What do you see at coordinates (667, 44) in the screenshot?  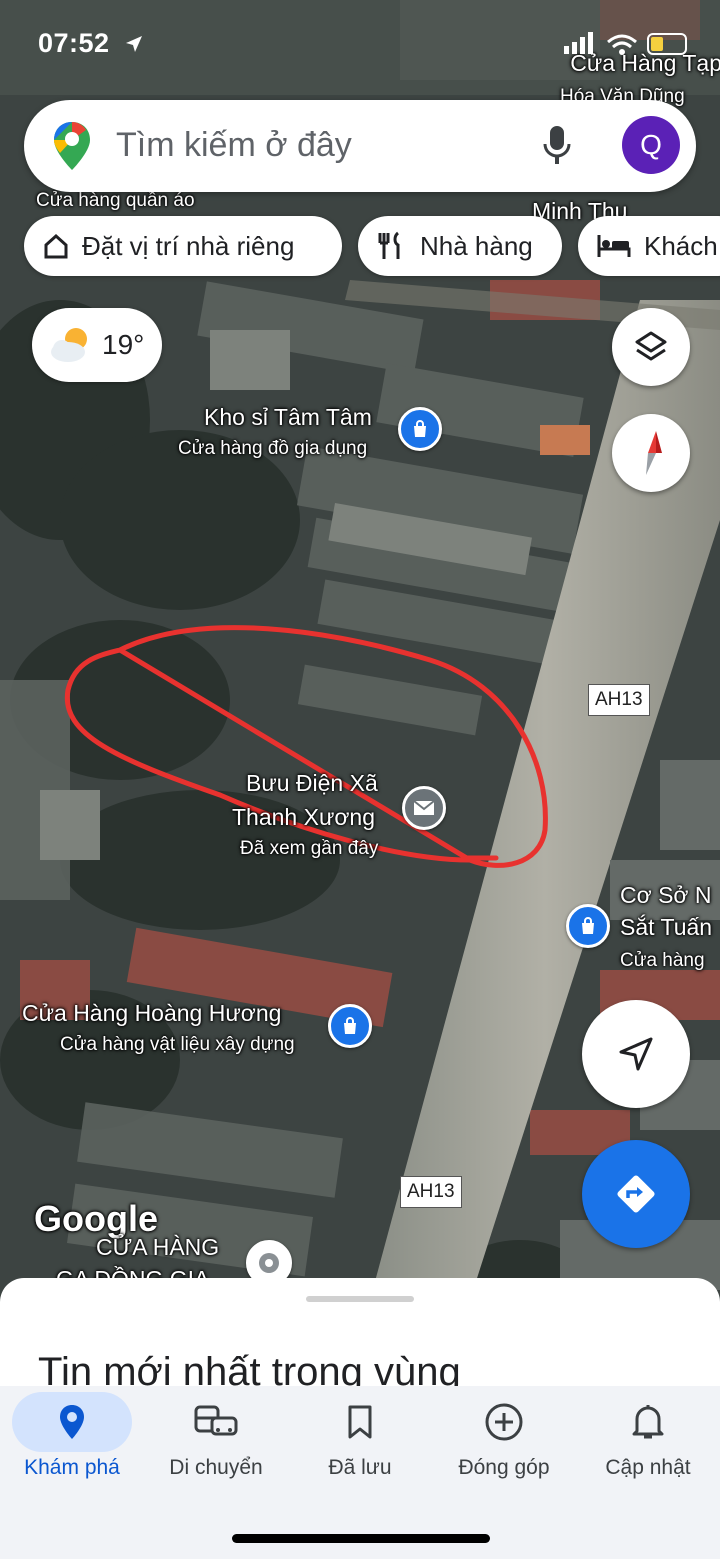 I see `battery-icon` at bounding box center [667, 44].